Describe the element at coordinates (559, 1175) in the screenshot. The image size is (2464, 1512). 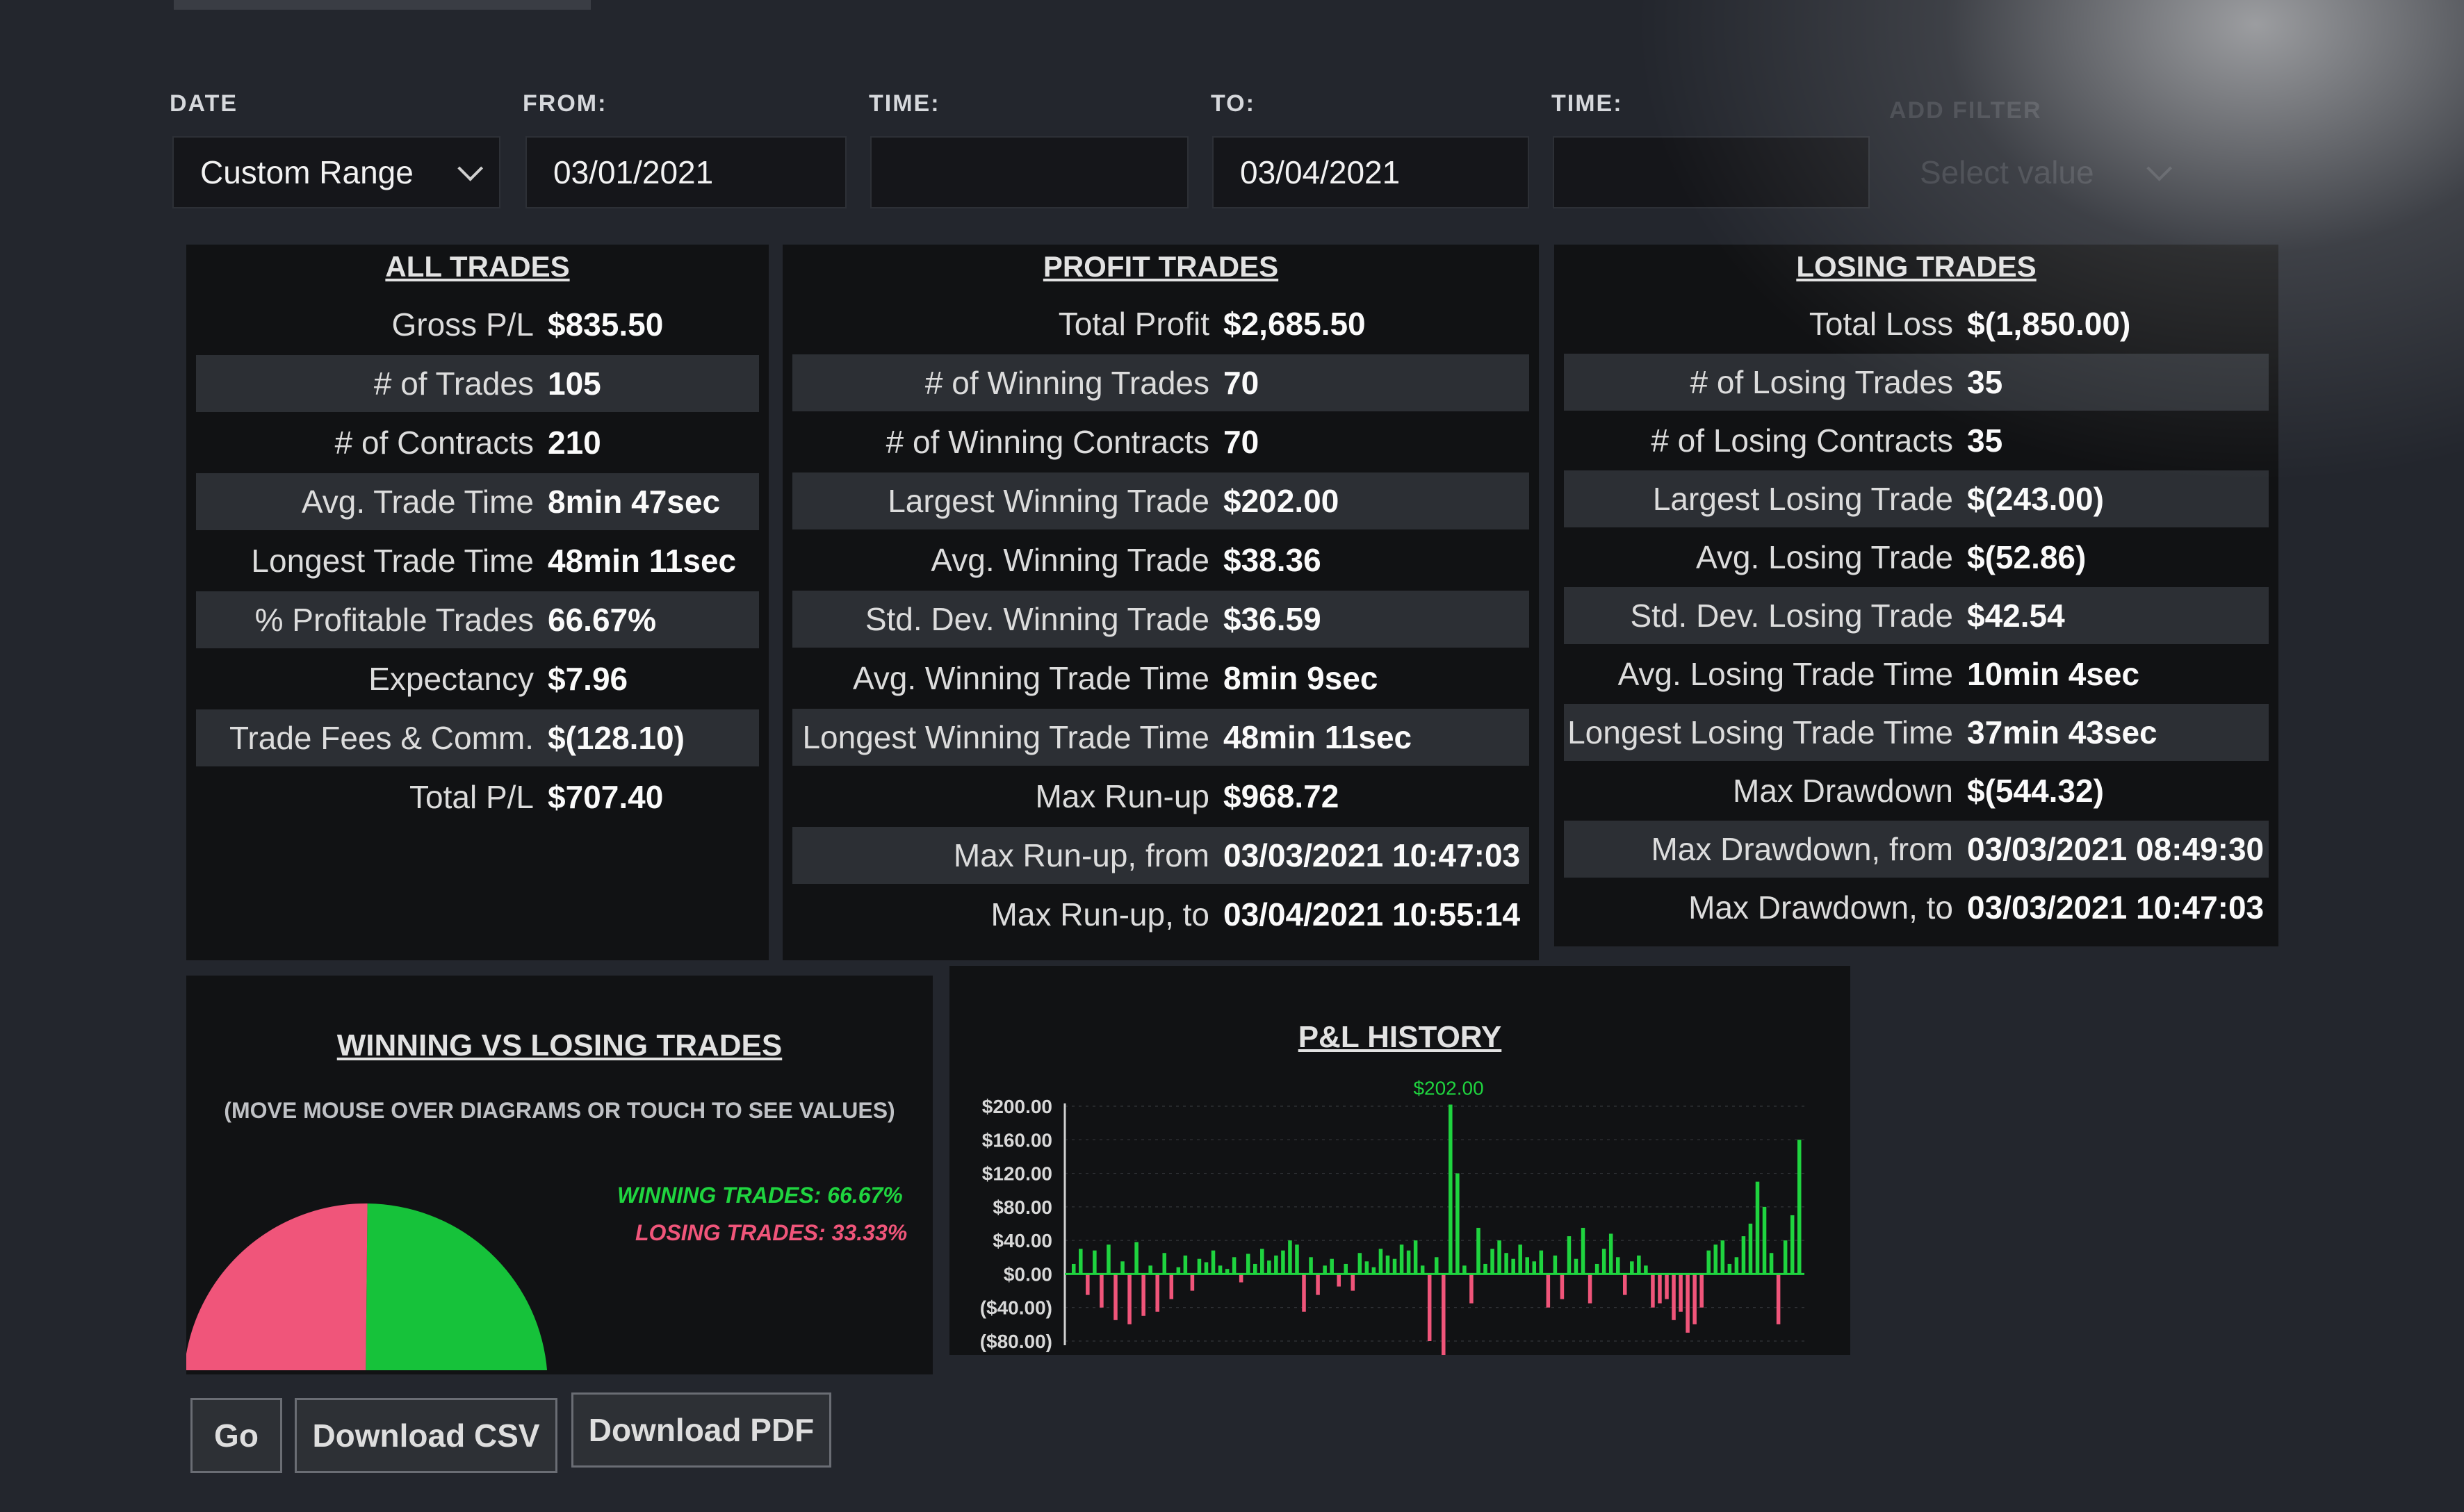
I see `win-loss-pie-chart` at that location.